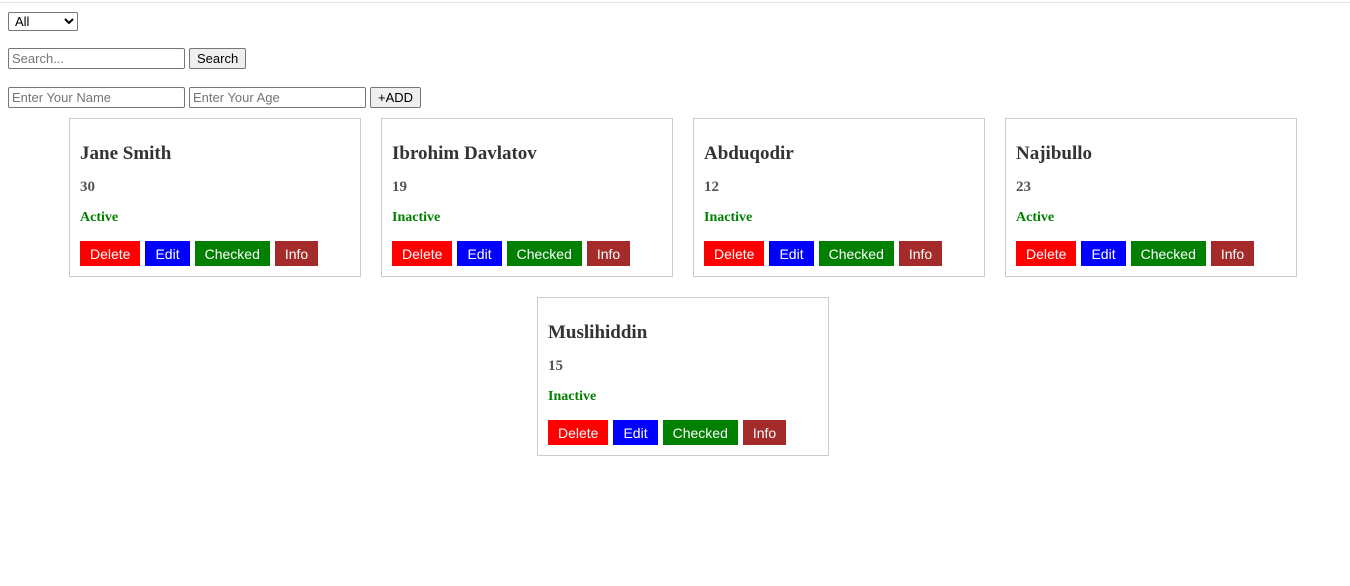 This screenshot has height=586, width=1350. I want to click on search-button: Search, so click(218, 58).